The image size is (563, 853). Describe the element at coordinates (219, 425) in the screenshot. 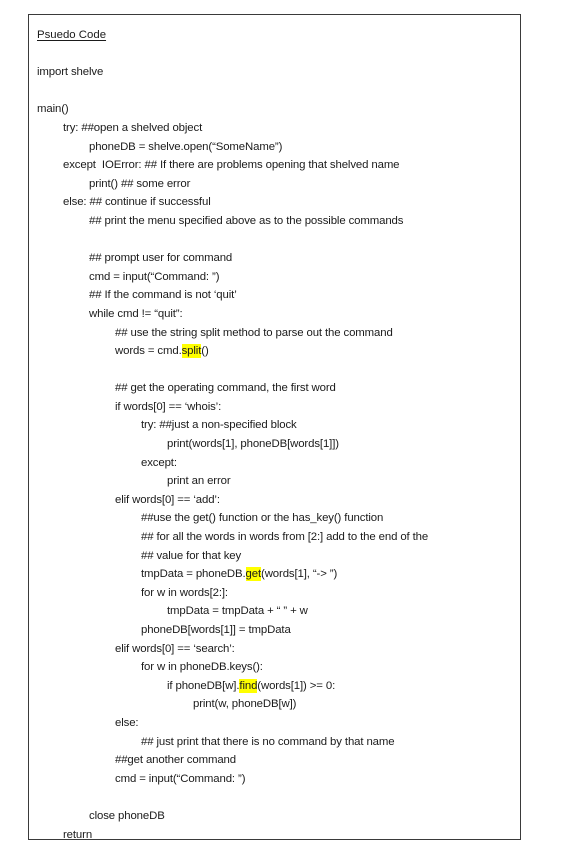

I see `code-line: try: ##just a non-specified block` at that location.